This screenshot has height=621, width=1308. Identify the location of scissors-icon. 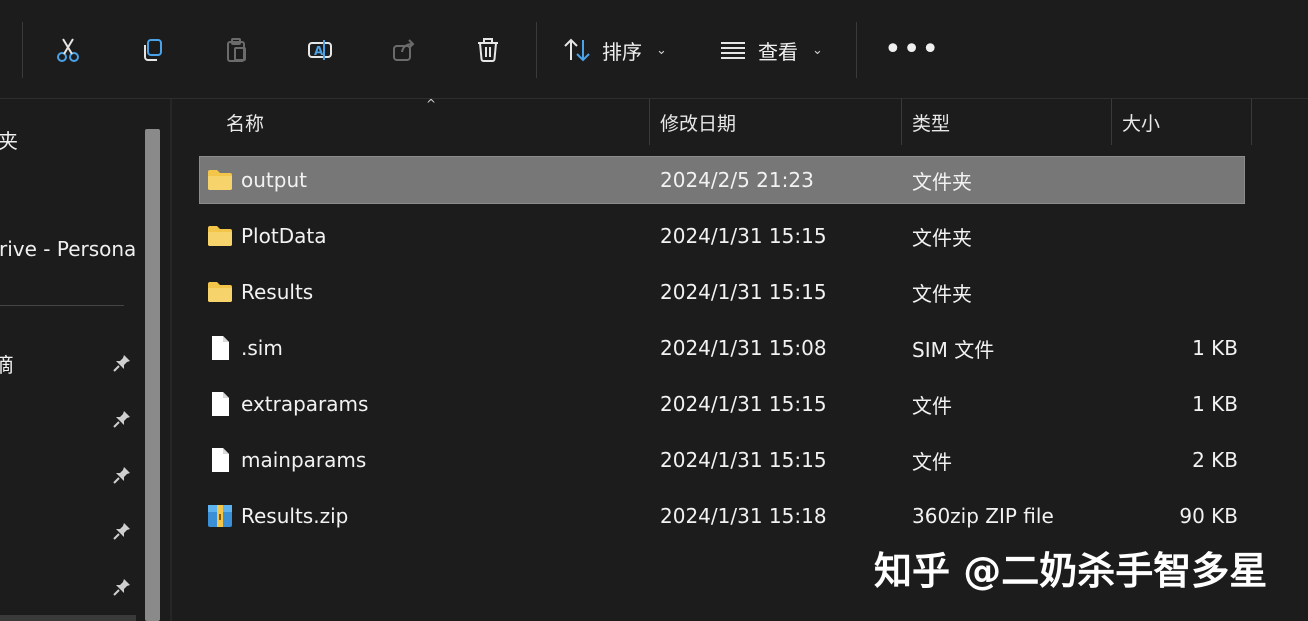
(68, 50).